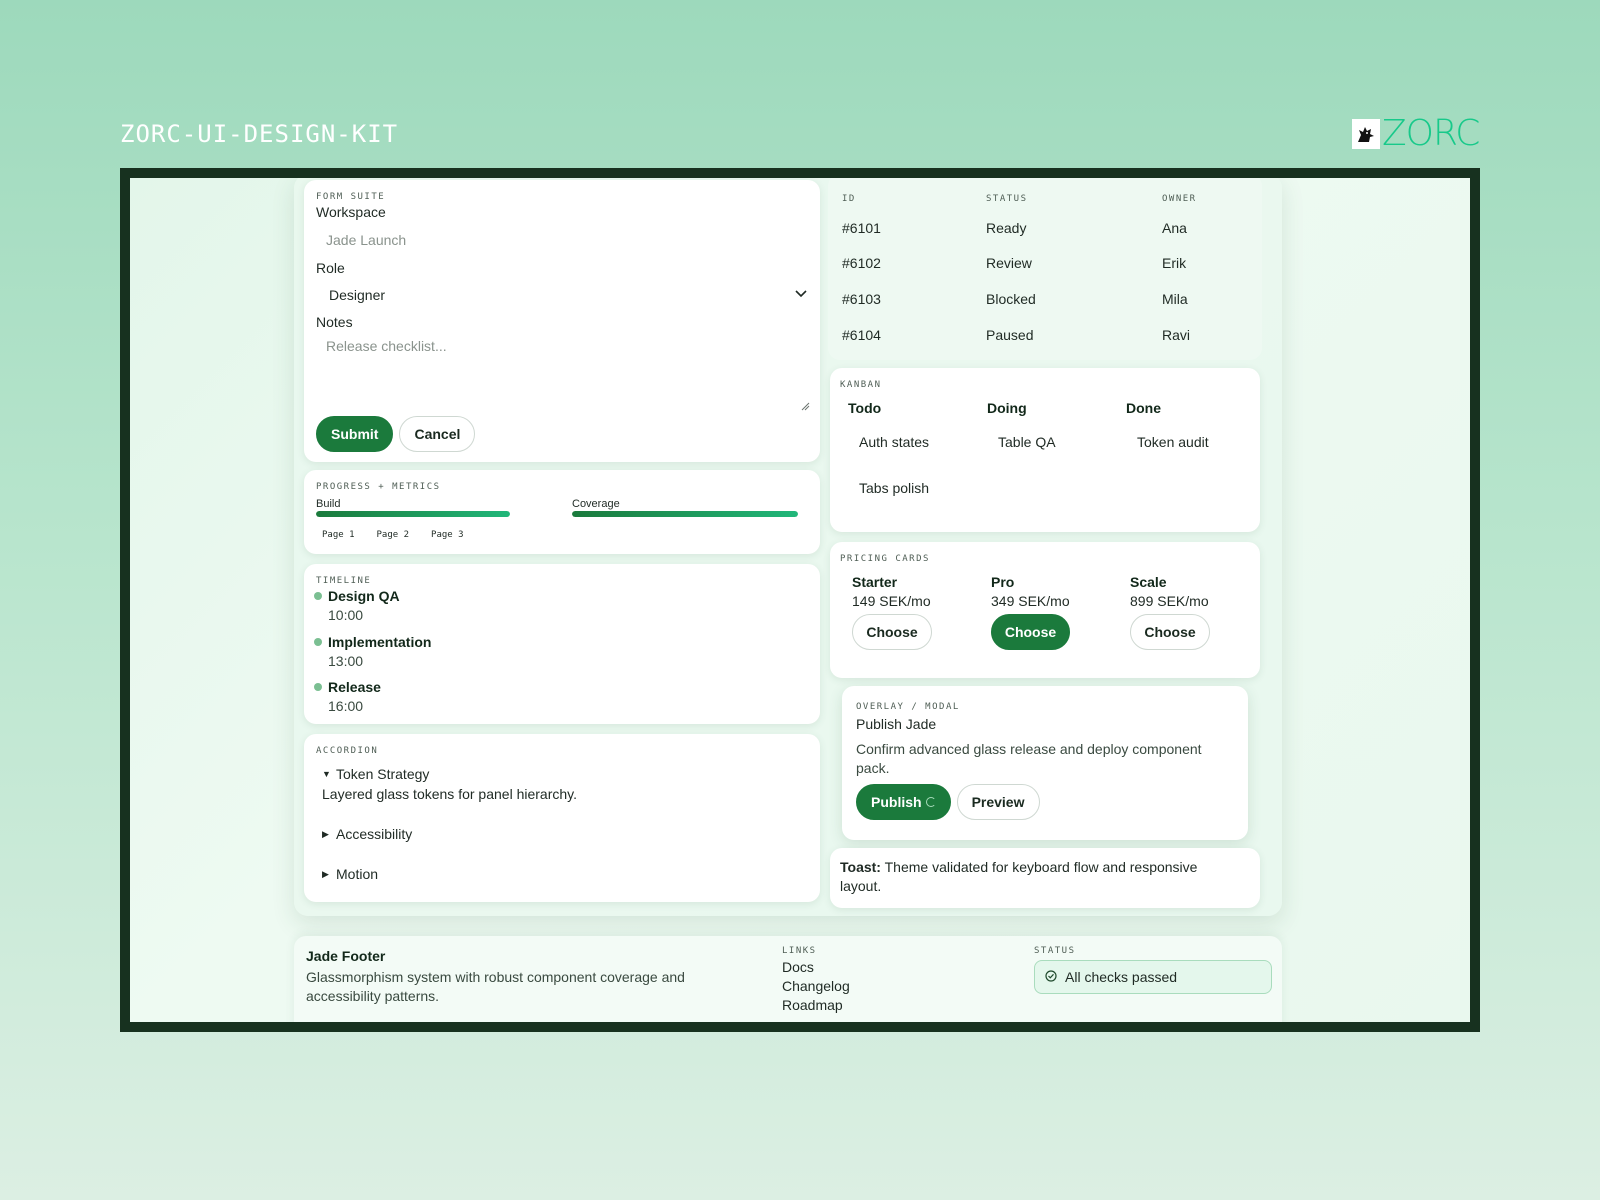  I want to click on submit-button: Submit, so click(355, 434).